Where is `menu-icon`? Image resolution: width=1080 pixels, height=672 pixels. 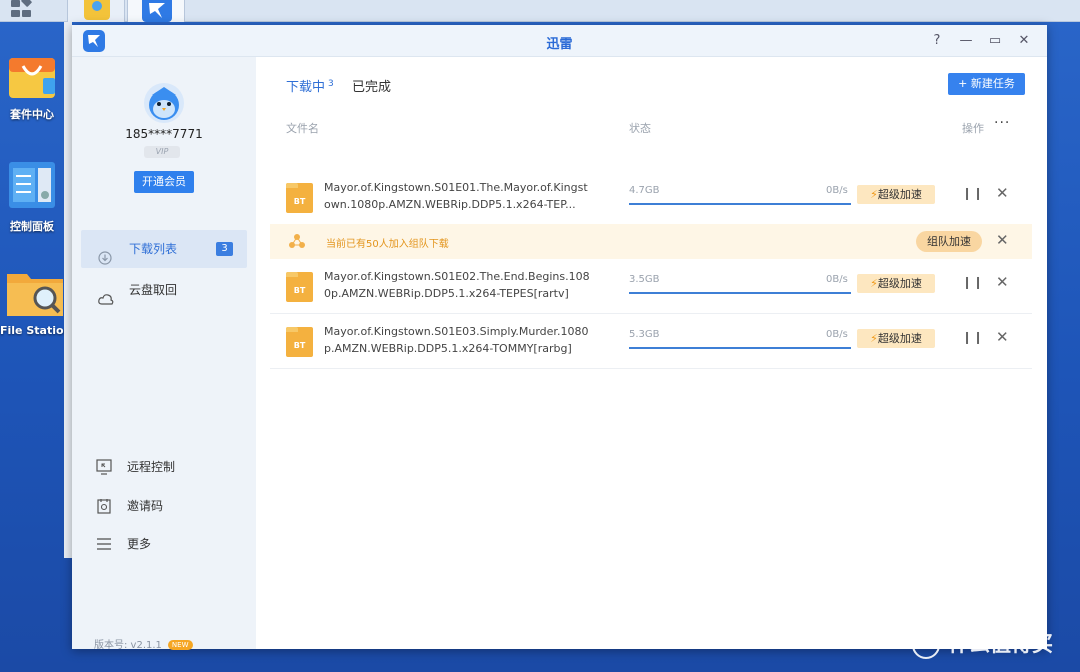
menu-icon is located at coordinates (104, 544).